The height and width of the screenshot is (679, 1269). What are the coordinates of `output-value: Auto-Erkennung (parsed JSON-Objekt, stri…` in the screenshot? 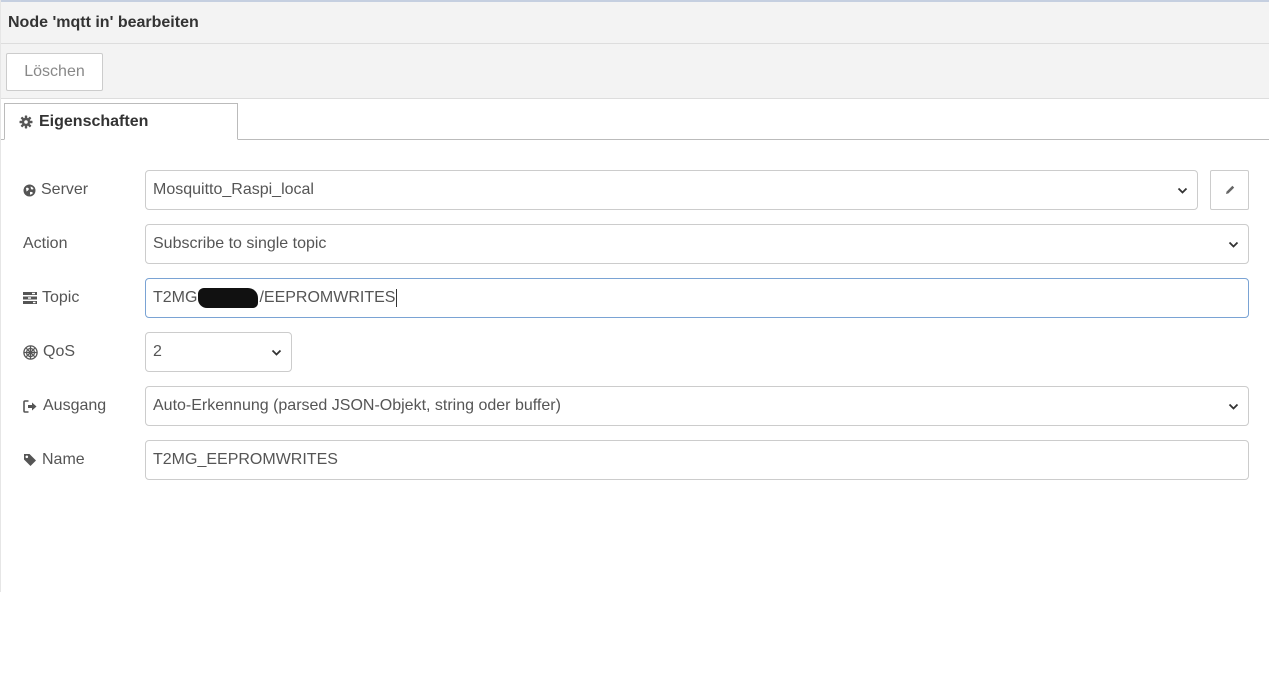 It's located at (357, 405).